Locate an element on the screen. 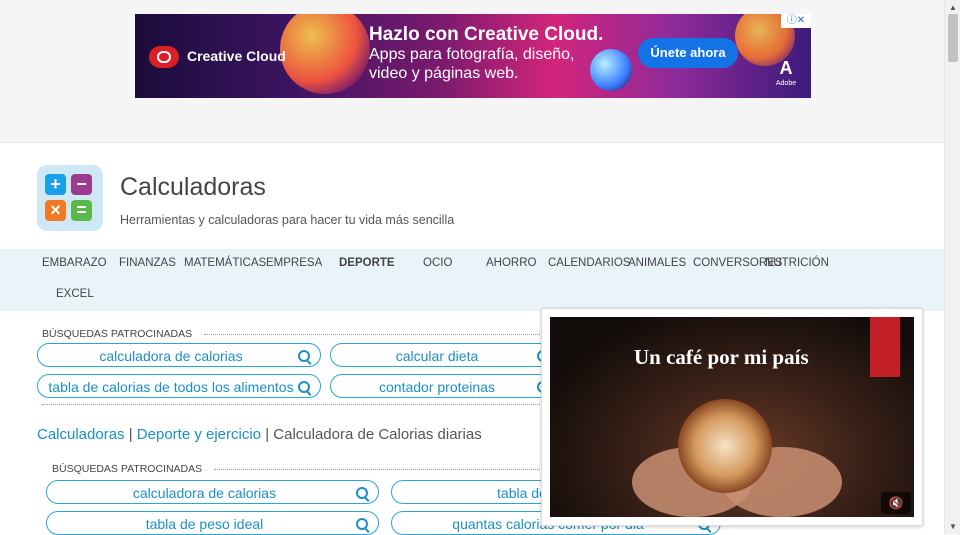 This screenshot has height=535, width=960. adobe-logo-icon: A is located at coordinates (786, 68).